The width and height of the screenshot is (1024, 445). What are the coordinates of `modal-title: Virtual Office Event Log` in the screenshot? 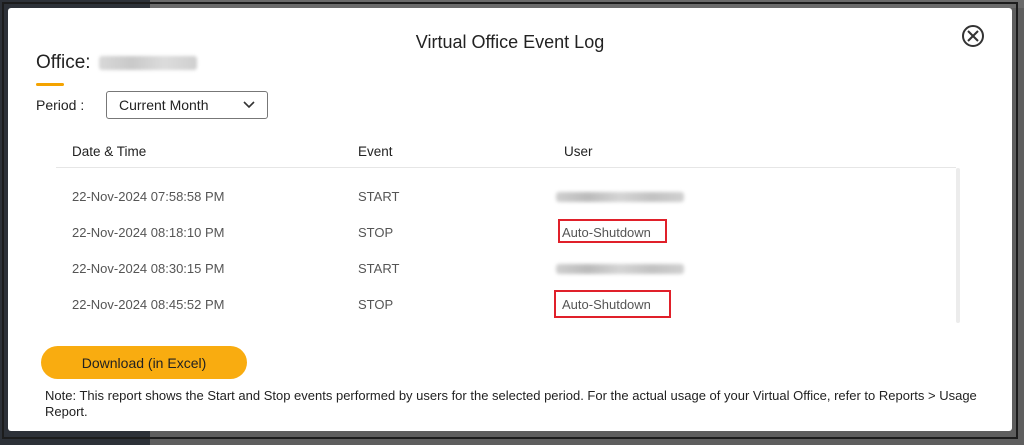 It's located at (510, 42).